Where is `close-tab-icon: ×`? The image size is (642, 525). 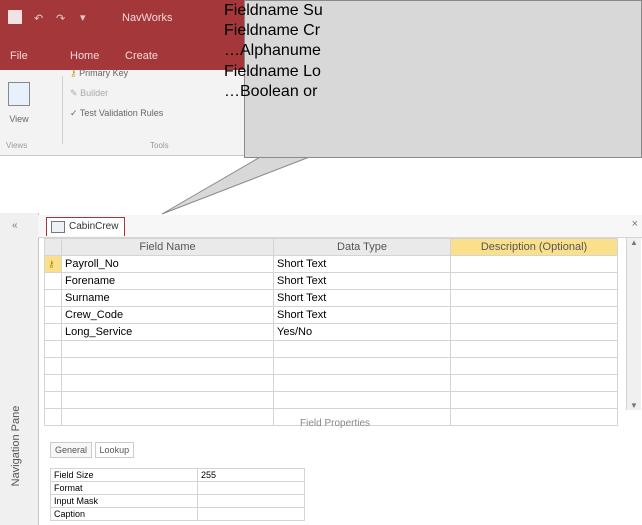 close-tab-icon: × is located at coordinates (635, 224).